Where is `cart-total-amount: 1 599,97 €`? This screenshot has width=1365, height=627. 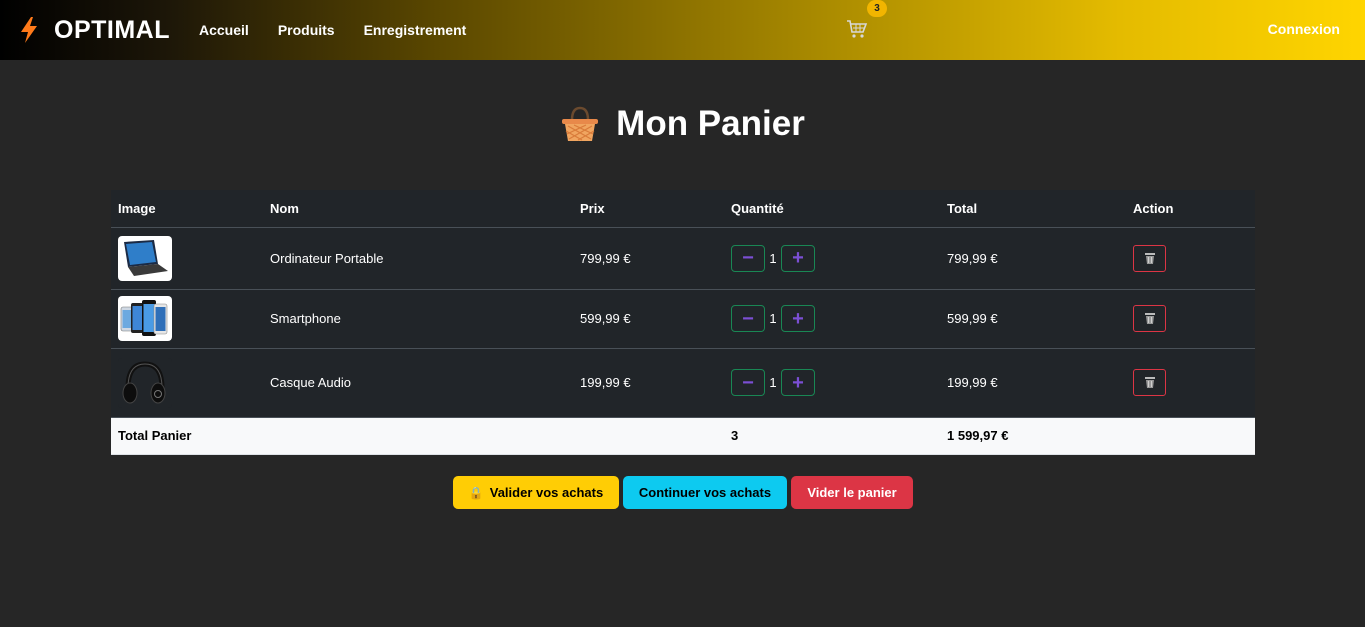 cart-total-amount: 1 599,97 € is located at coordinates (1097, 436).